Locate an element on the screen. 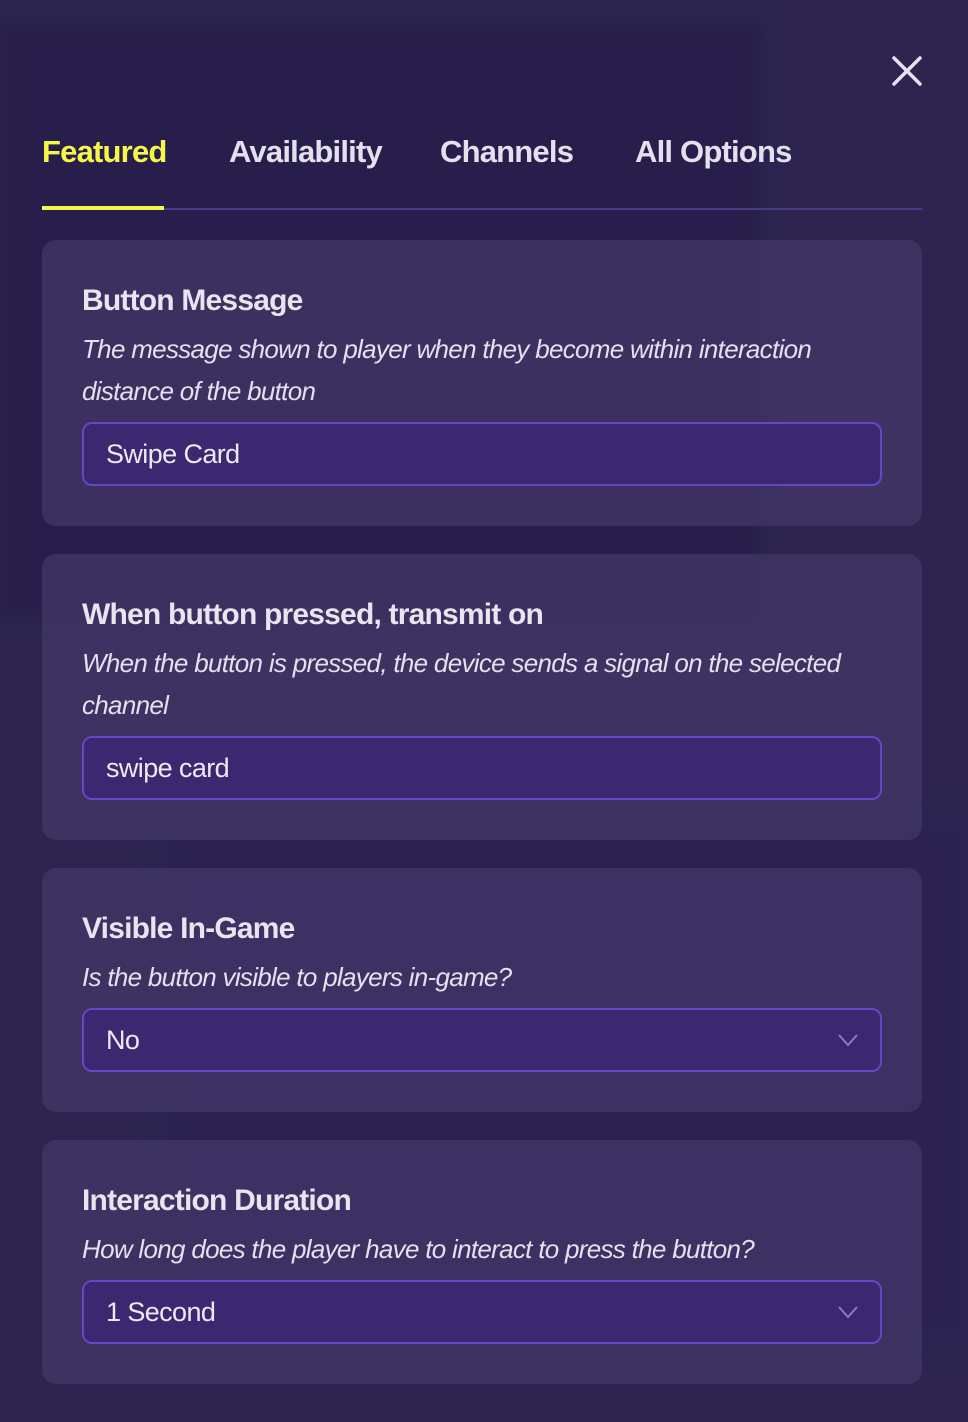  section-title: Interaction Duration is located at coordinates (217, 1200).